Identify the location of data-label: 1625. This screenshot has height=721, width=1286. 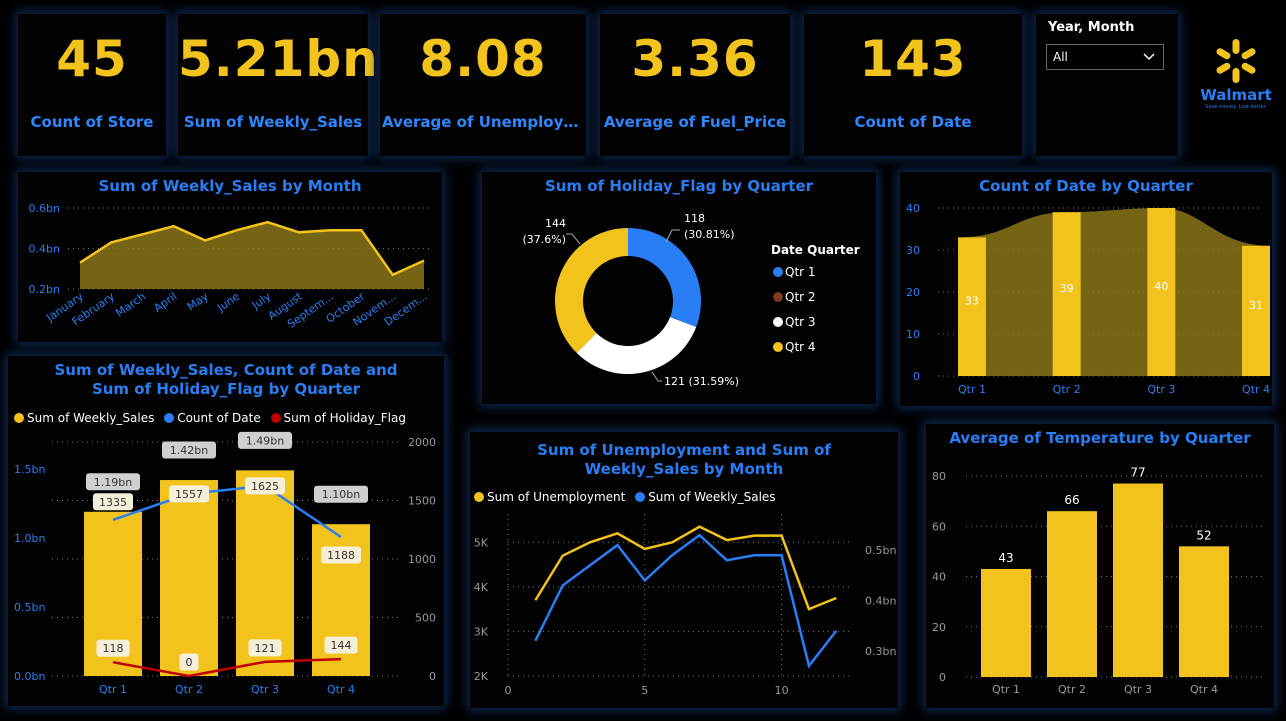
(265, 486).